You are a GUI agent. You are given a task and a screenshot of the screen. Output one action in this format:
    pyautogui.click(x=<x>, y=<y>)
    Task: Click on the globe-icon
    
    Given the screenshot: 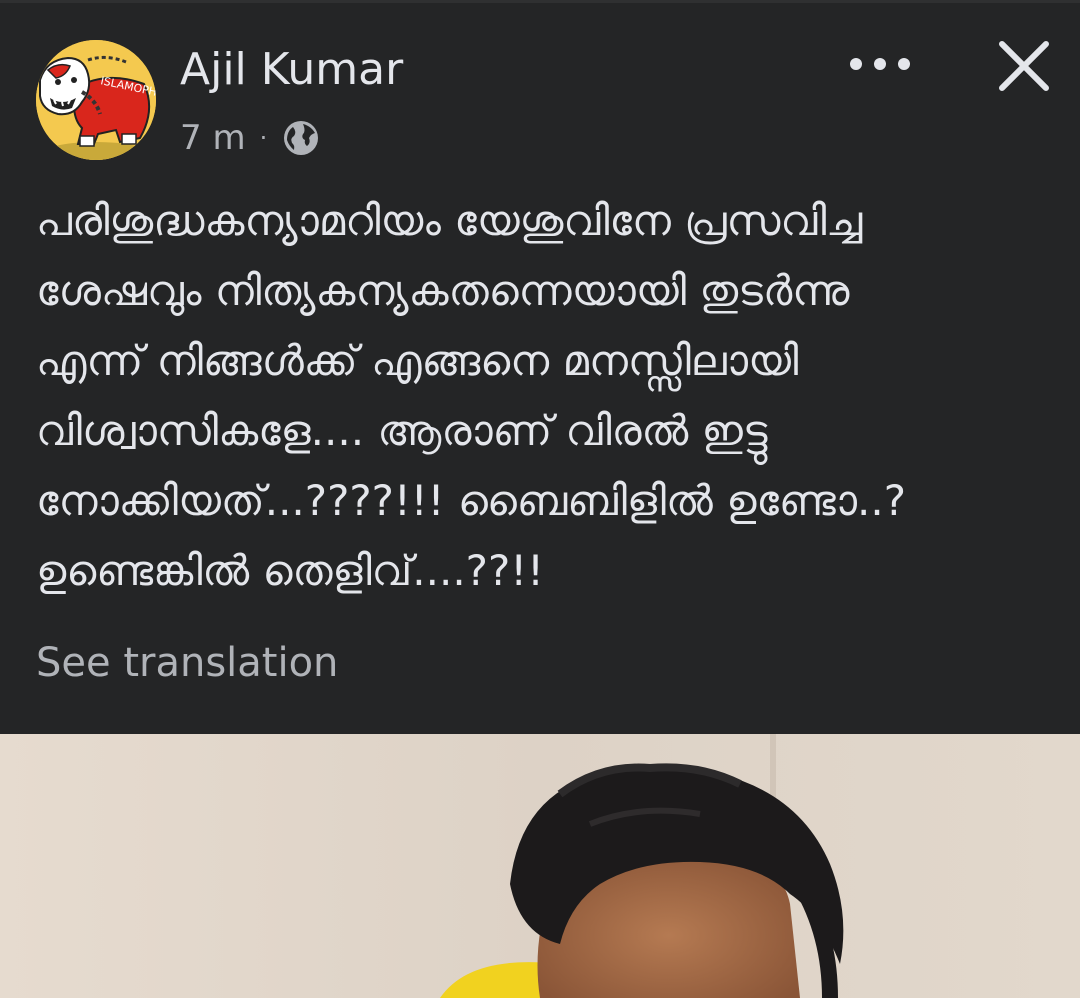 What is the action you would take?
    pyautogui.click(x=301, y=138)
    